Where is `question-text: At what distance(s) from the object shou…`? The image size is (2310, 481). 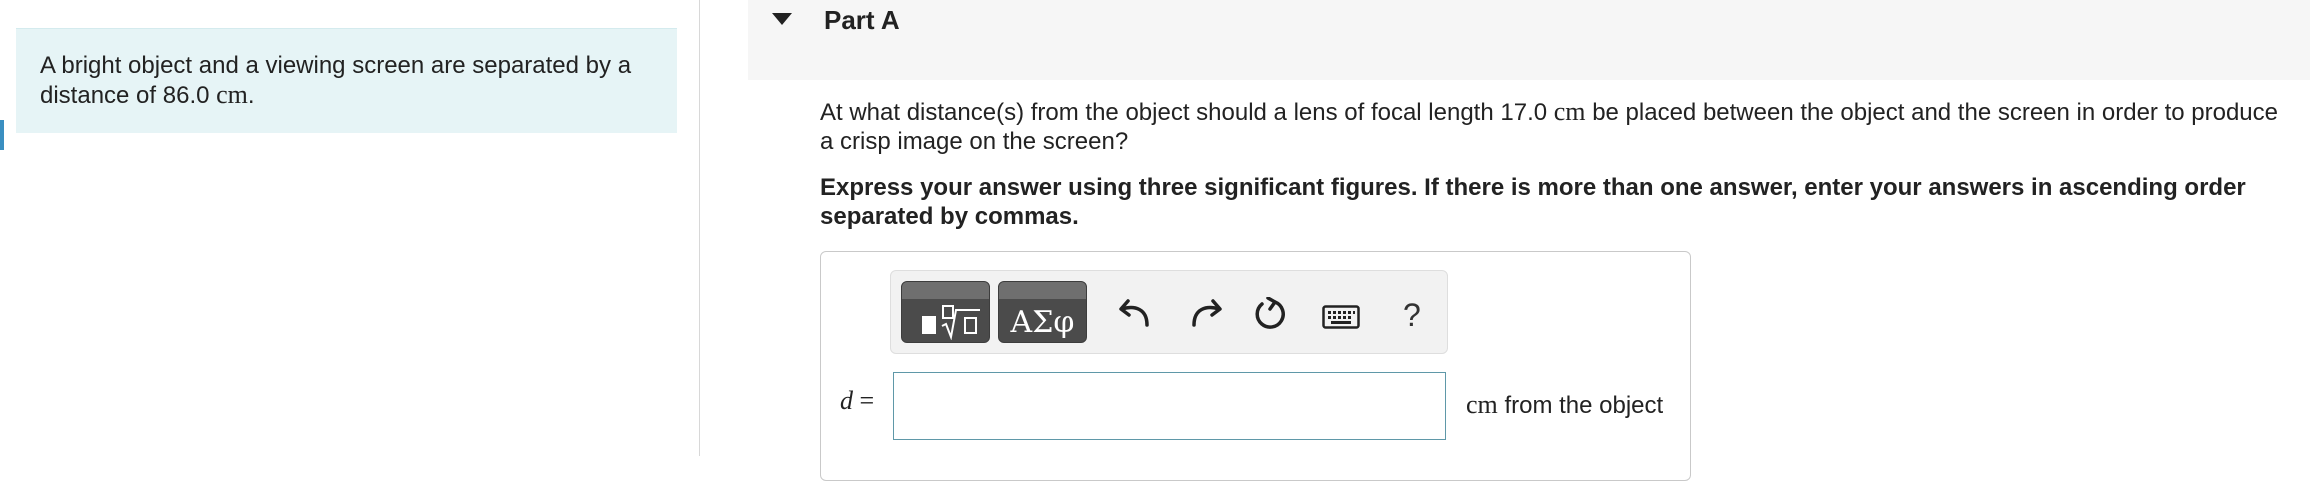
question-text: At what distance(s) from the object shou… is located at coordinates (1555, 126).